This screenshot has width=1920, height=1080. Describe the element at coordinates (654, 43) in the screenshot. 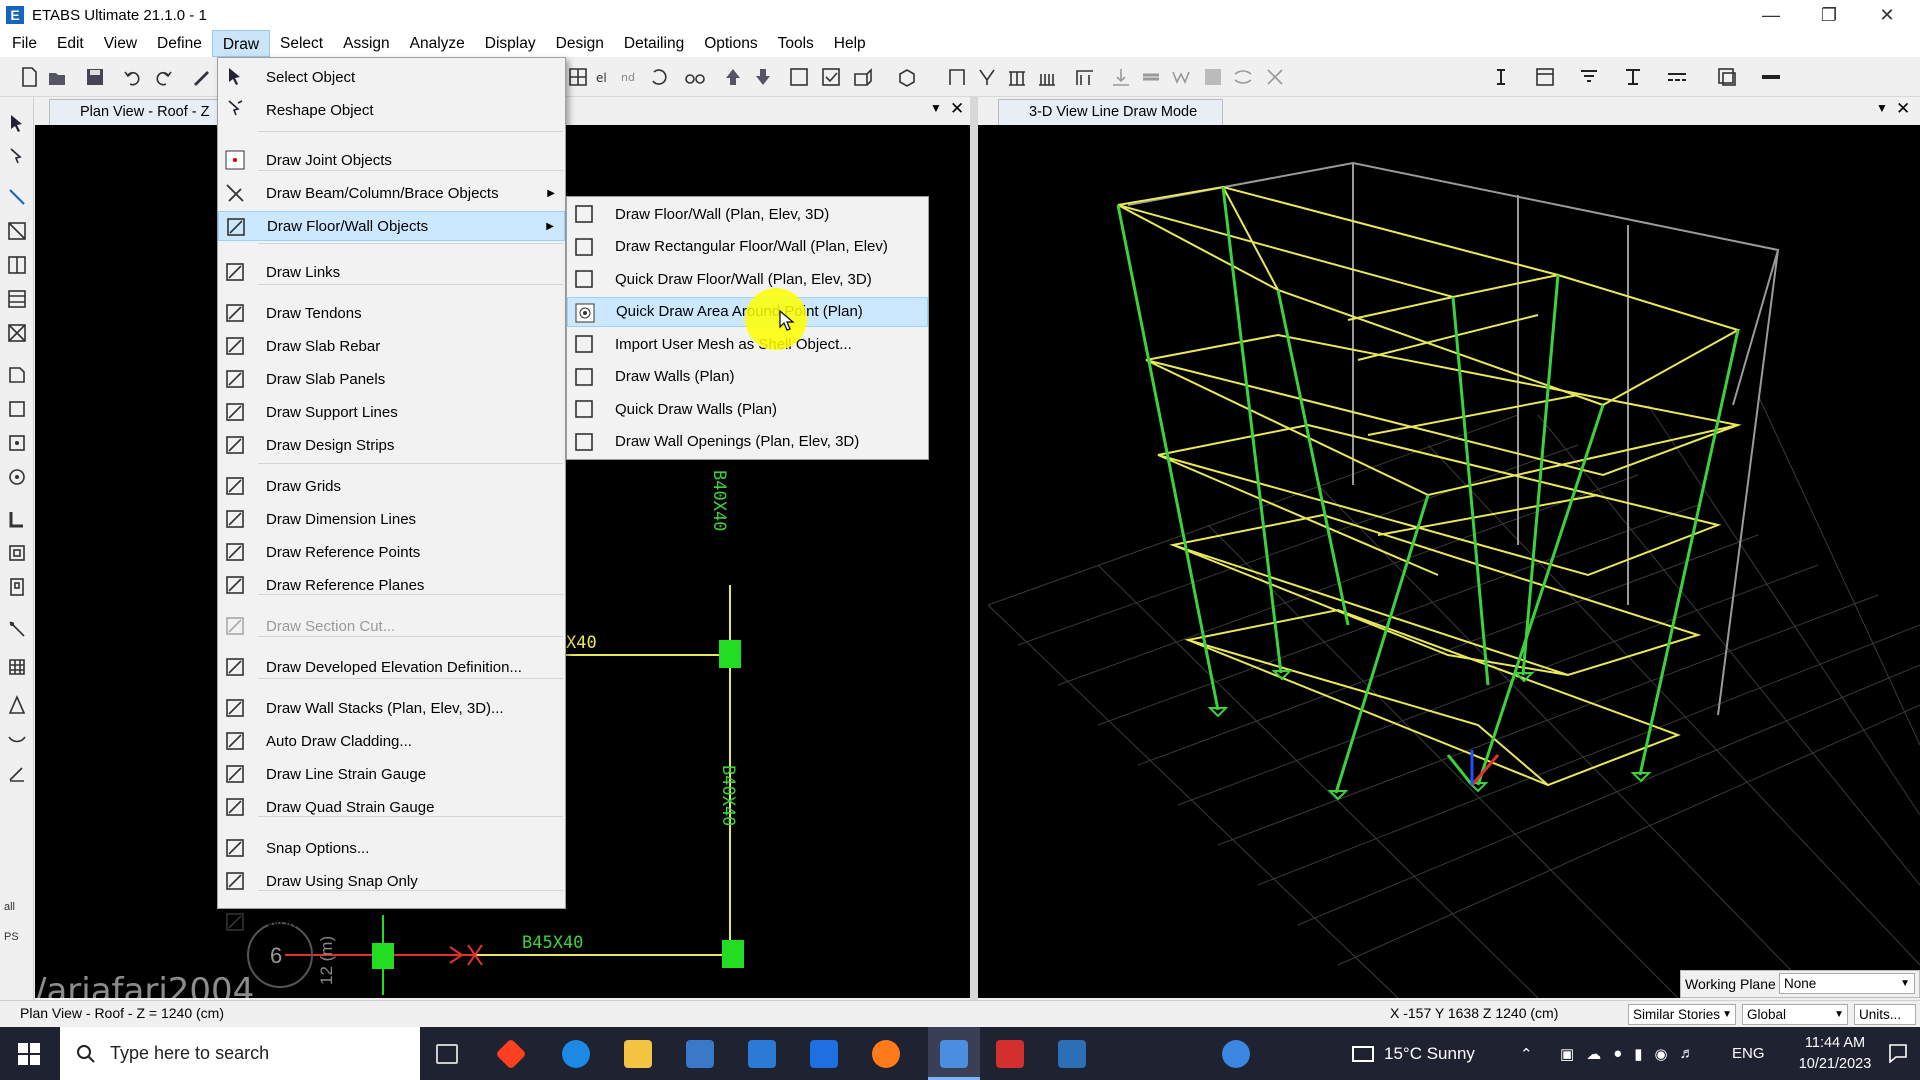

I see `menu-detailing: Detailing` at that location.